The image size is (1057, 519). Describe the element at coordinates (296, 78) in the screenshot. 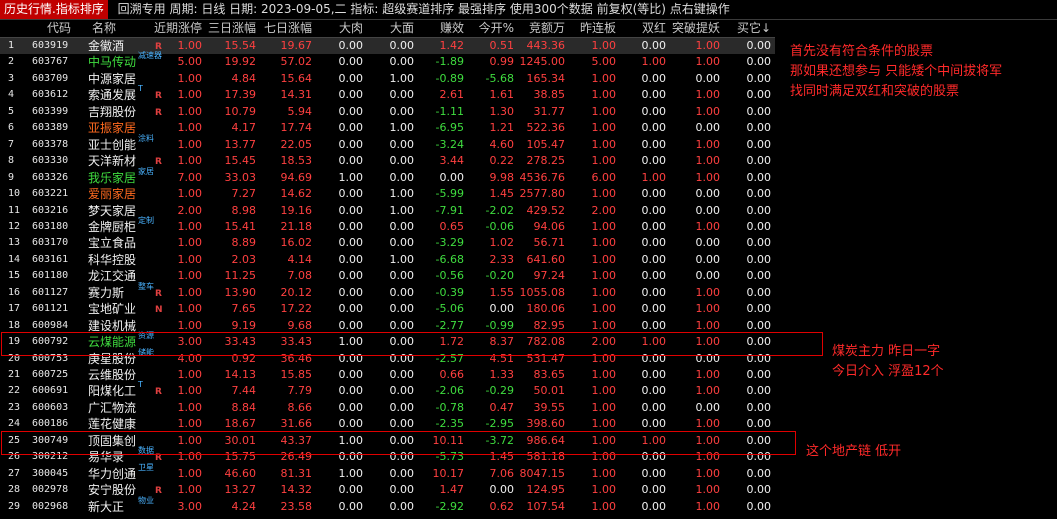

I see `cell-value: 15.64` at that location.